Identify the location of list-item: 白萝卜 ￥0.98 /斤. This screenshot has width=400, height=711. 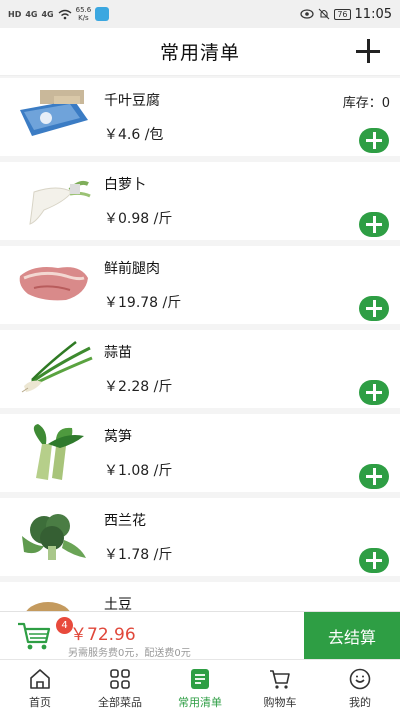
(200, 201).